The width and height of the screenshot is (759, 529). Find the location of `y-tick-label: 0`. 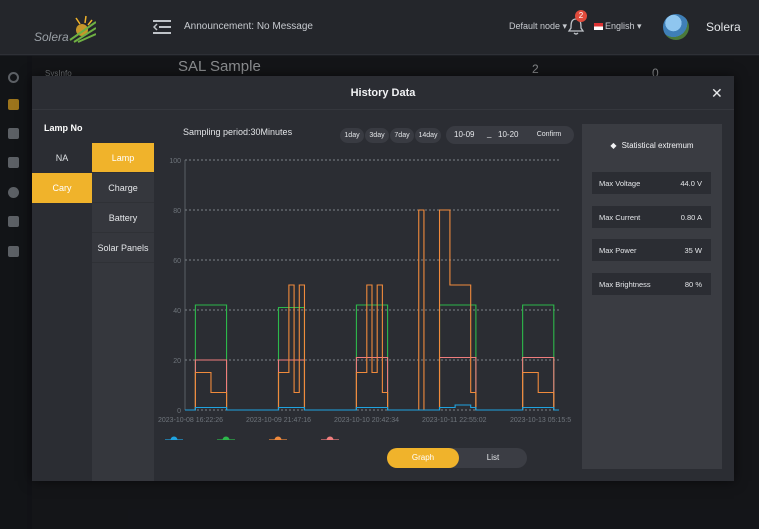

y-tick-label: 0 is located at coordinates (179, 411).